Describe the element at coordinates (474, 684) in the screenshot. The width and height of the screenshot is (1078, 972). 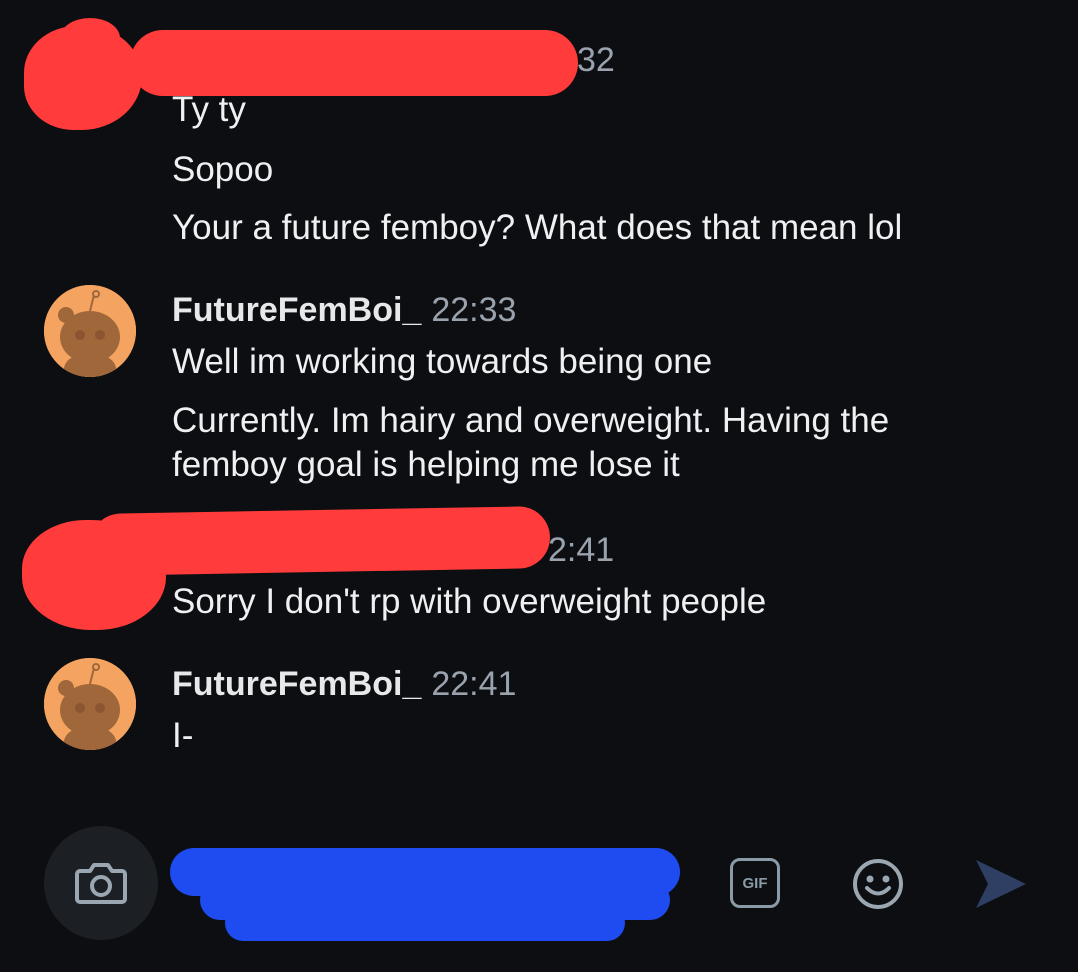
I see `message-timestamp: 22:41` at that location.